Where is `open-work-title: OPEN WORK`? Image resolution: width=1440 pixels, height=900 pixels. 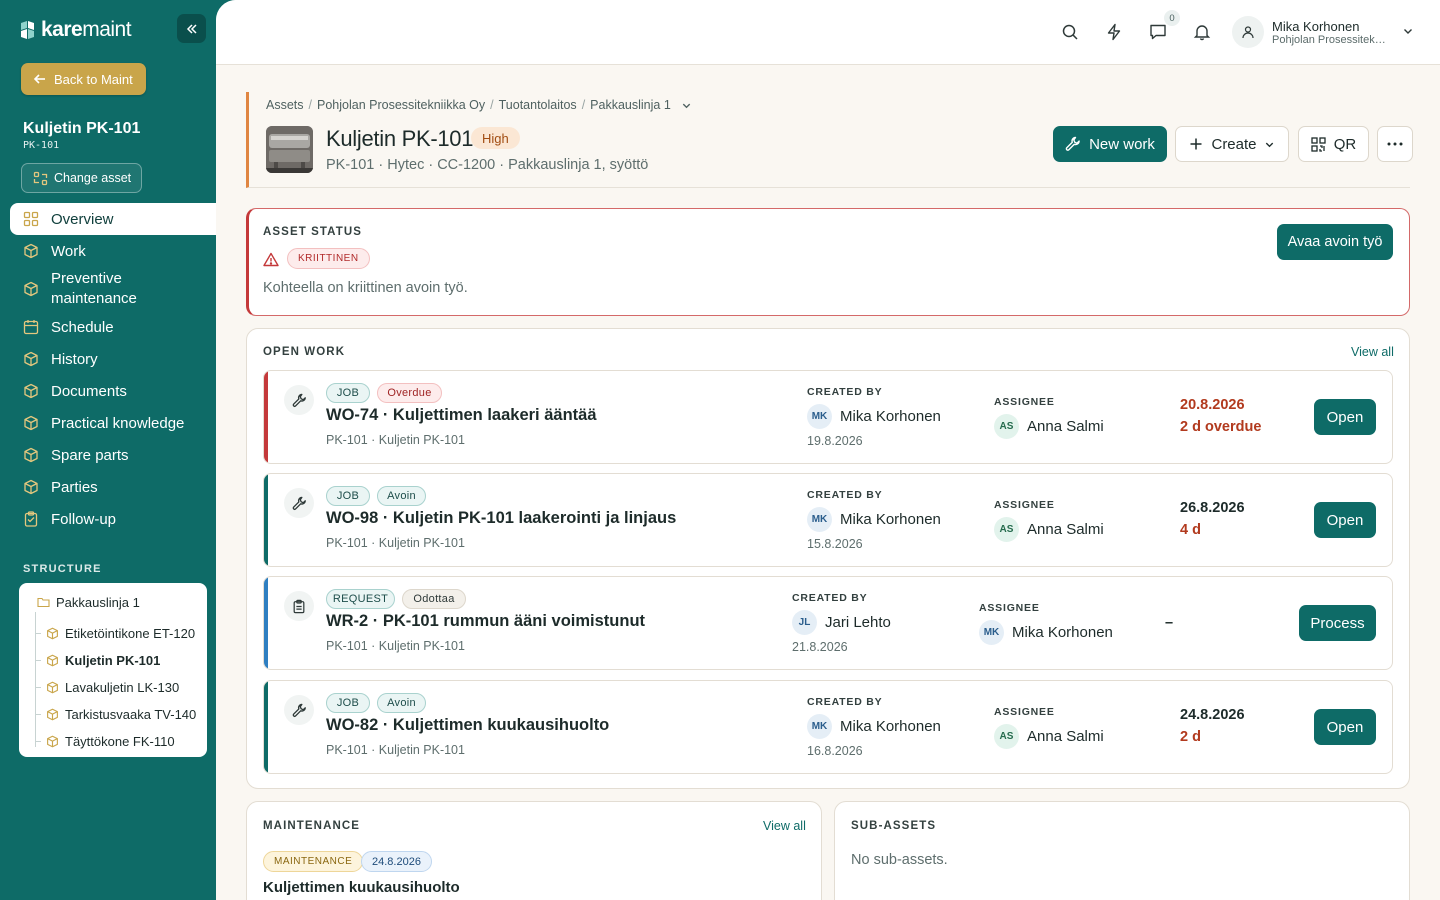 open-work-title: OPEN WORK is located at coordinates (304, 352).